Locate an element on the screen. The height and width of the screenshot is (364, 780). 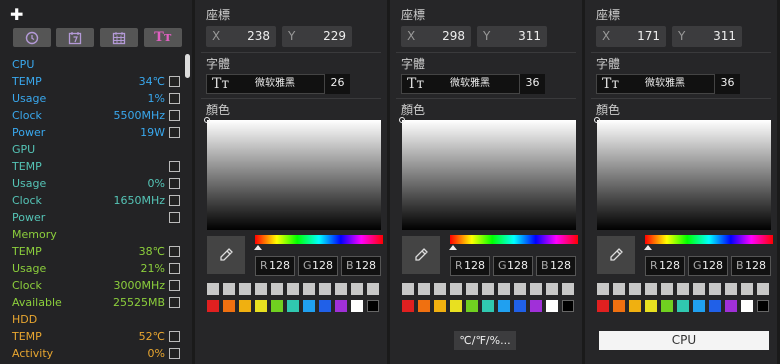
text-tool-button: Tт is located at coordinates (163, 37).